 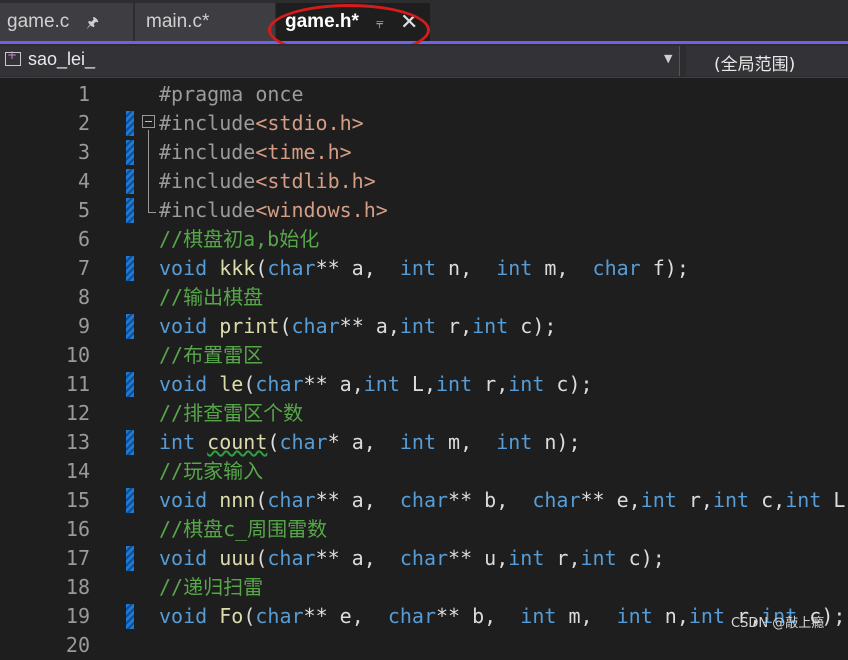 What do you see at coordinates (83, 326) in the screenshot?
I see `line-number: 9` at bounding box center [83, 326].